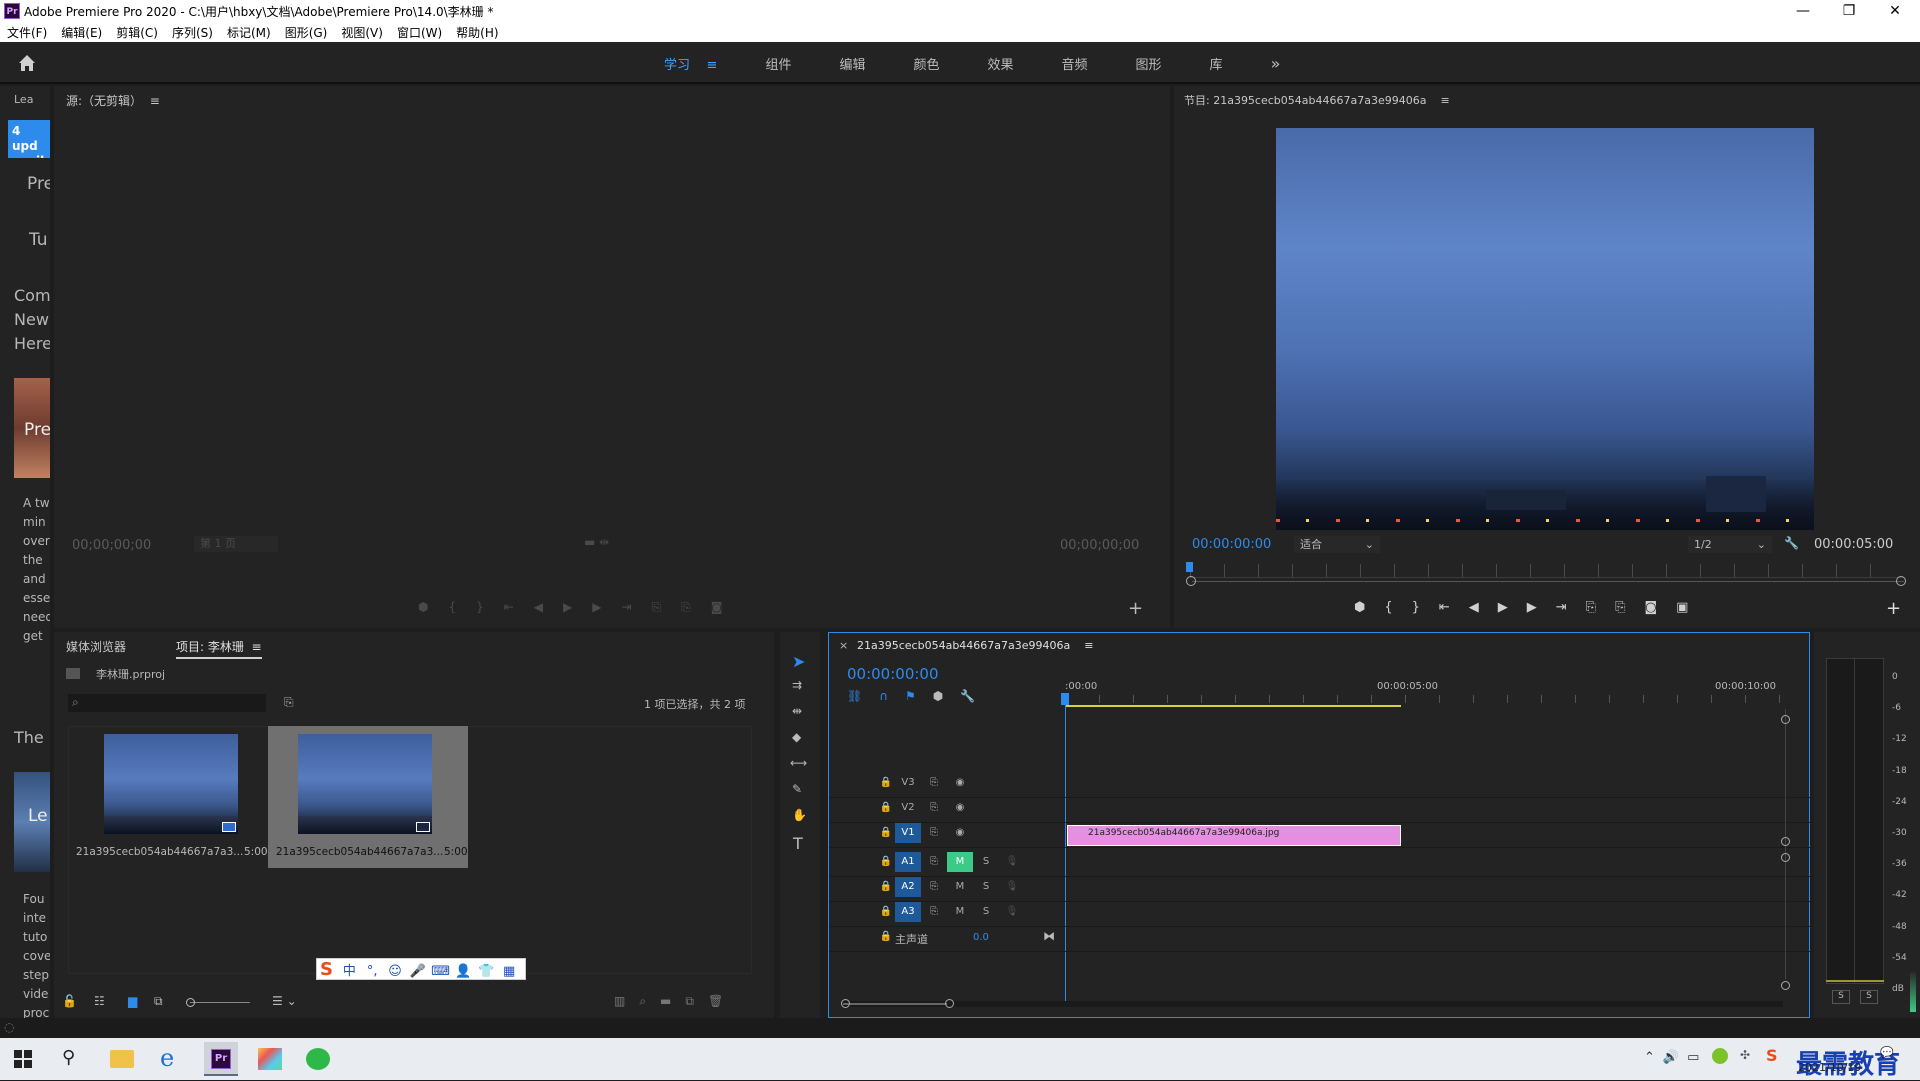  I want to click on horizontal-scroll-thumb, so click(895, 1004).